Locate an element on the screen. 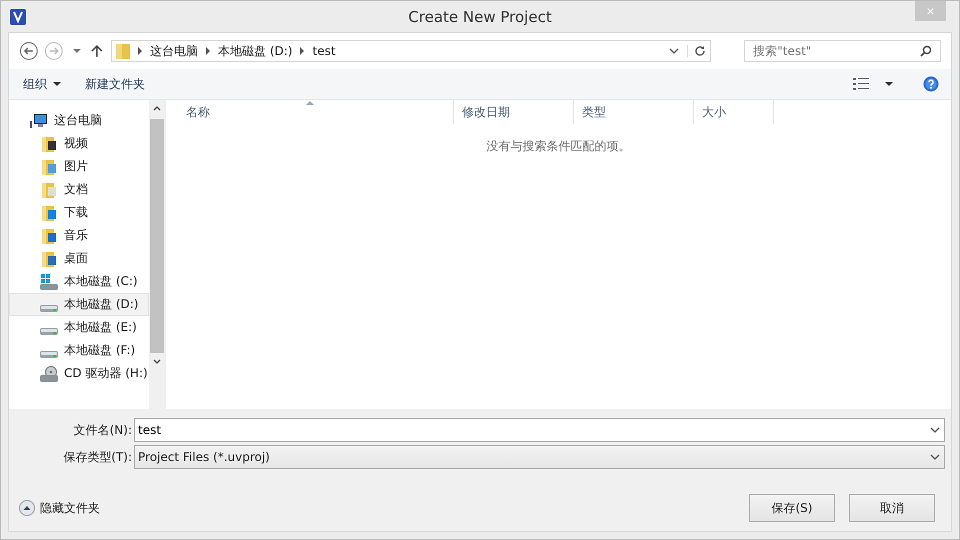 The height and width of the screenshot is (540, 960). column-header: 修改日期 is located at coordinates (514, 112).